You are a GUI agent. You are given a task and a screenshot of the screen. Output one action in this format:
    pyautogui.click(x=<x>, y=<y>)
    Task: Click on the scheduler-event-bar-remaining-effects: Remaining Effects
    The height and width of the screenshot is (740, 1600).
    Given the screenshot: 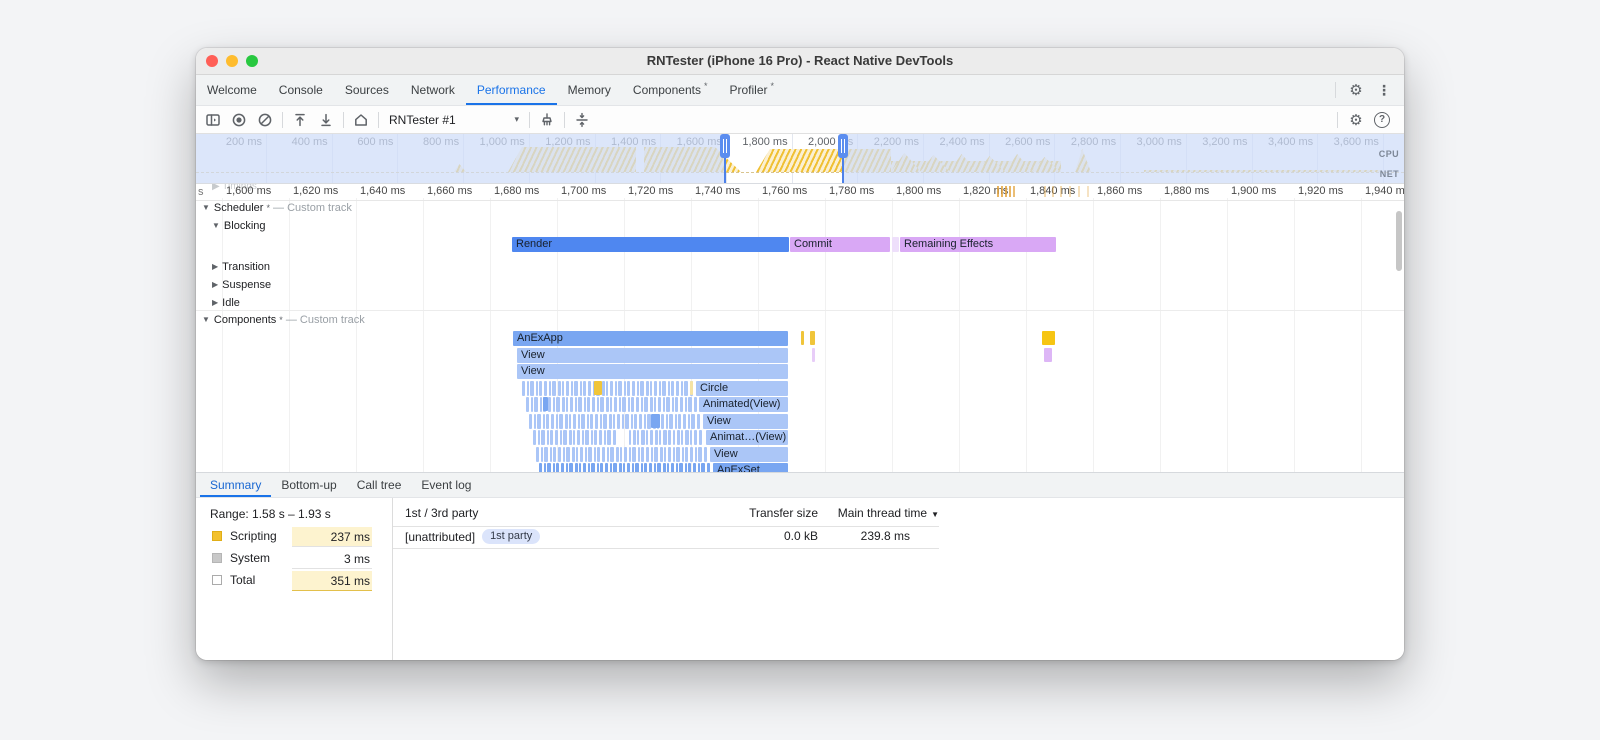 What is the action you would take?
    pyautogui.click(x=978, y=244)
    